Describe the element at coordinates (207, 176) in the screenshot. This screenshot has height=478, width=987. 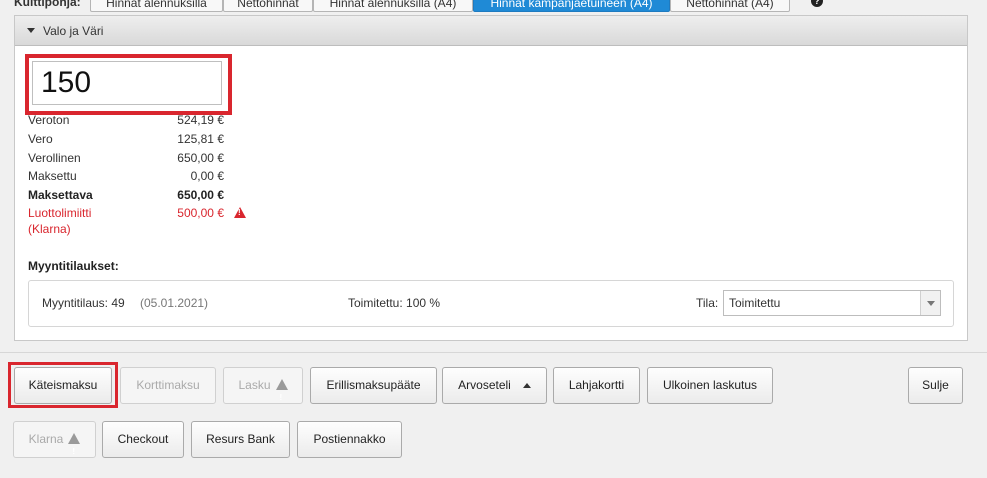
I see `summary-value: 0,00 €` at that location.